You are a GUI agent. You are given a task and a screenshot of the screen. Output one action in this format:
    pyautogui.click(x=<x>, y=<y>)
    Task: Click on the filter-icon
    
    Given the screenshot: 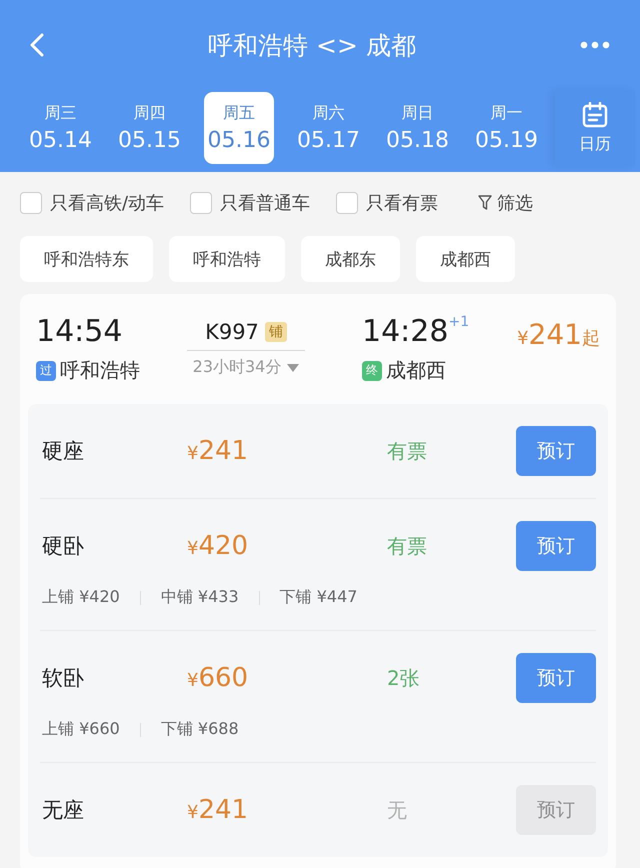 What is the action you would take?
    pyautogui.click(x=485, y=203)
    